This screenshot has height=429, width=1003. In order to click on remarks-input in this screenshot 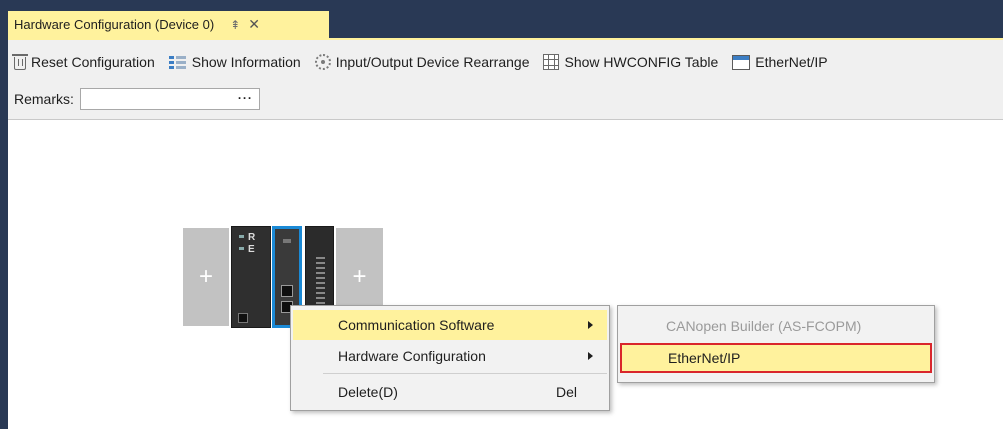, I will do `click(155, 99)`.